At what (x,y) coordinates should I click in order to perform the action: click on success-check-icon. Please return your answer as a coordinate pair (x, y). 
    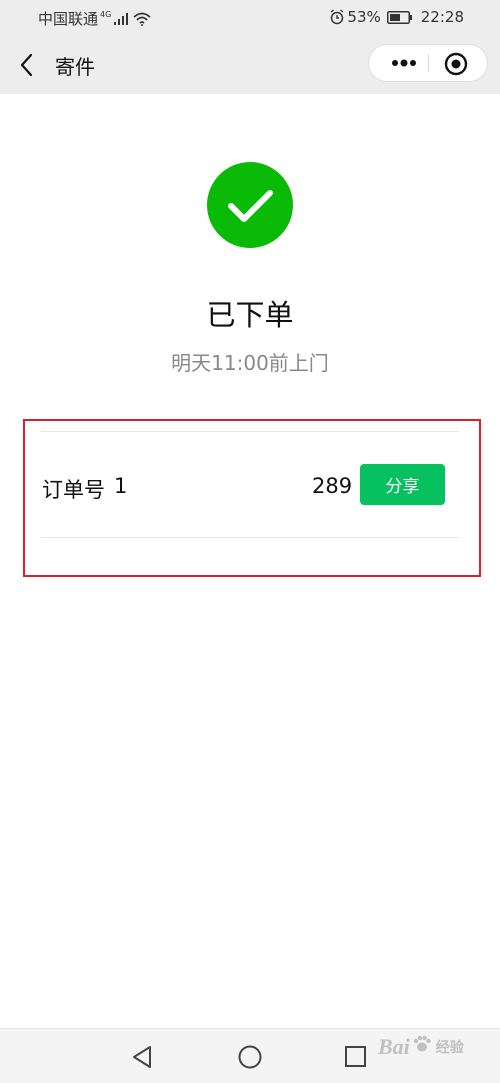
    Looking at the image, I should click on (250, 205).